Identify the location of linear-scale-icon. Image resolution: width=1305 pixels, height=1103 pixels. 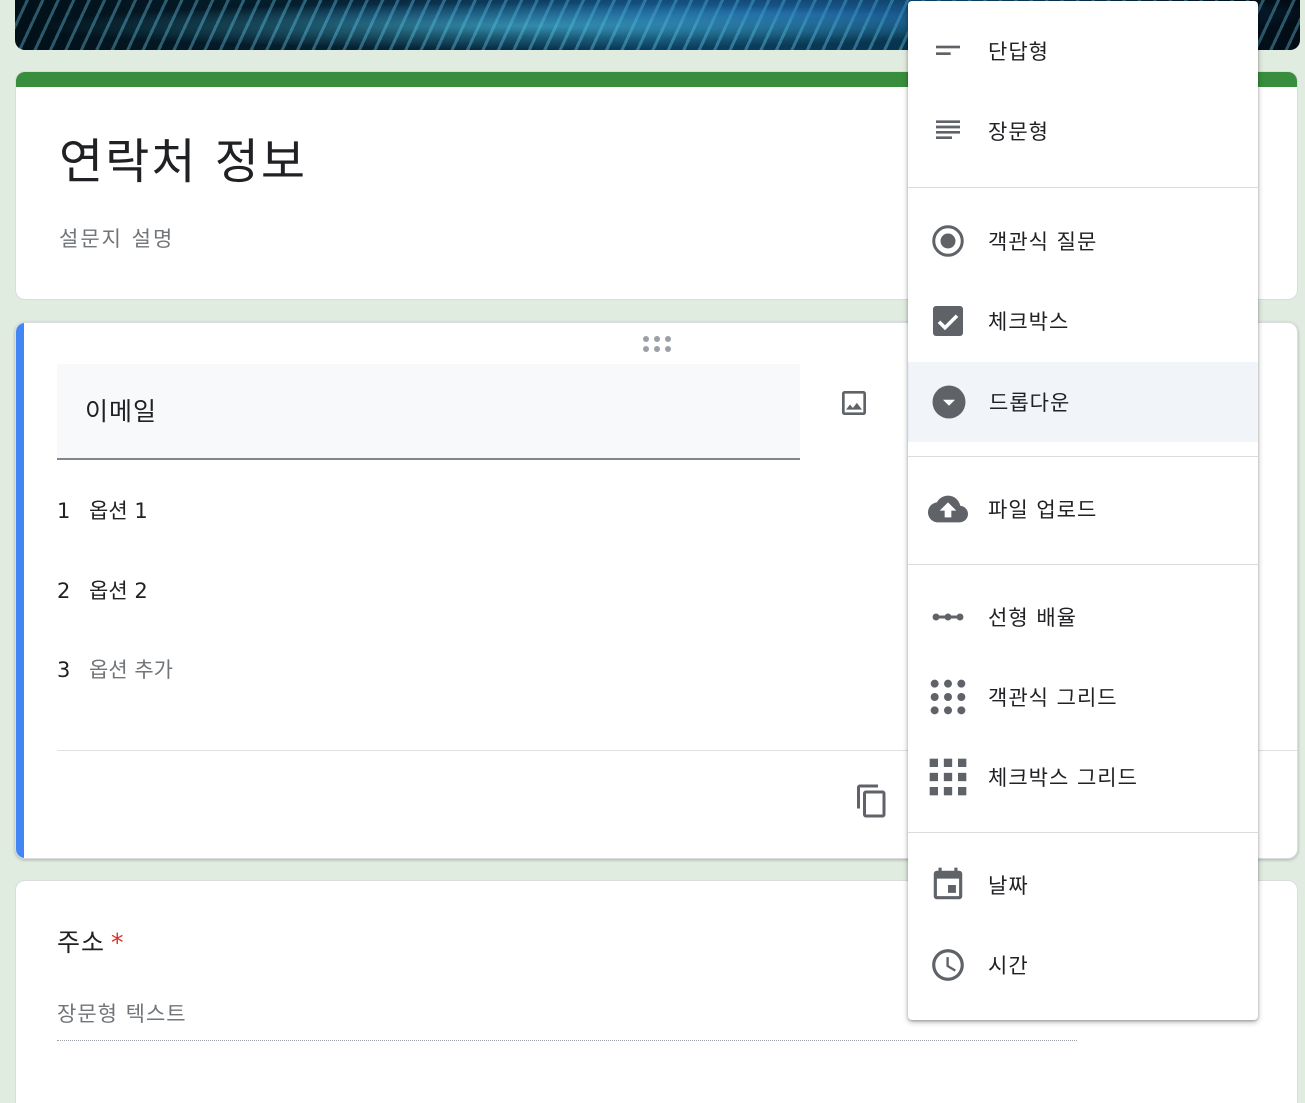
(948, 617).